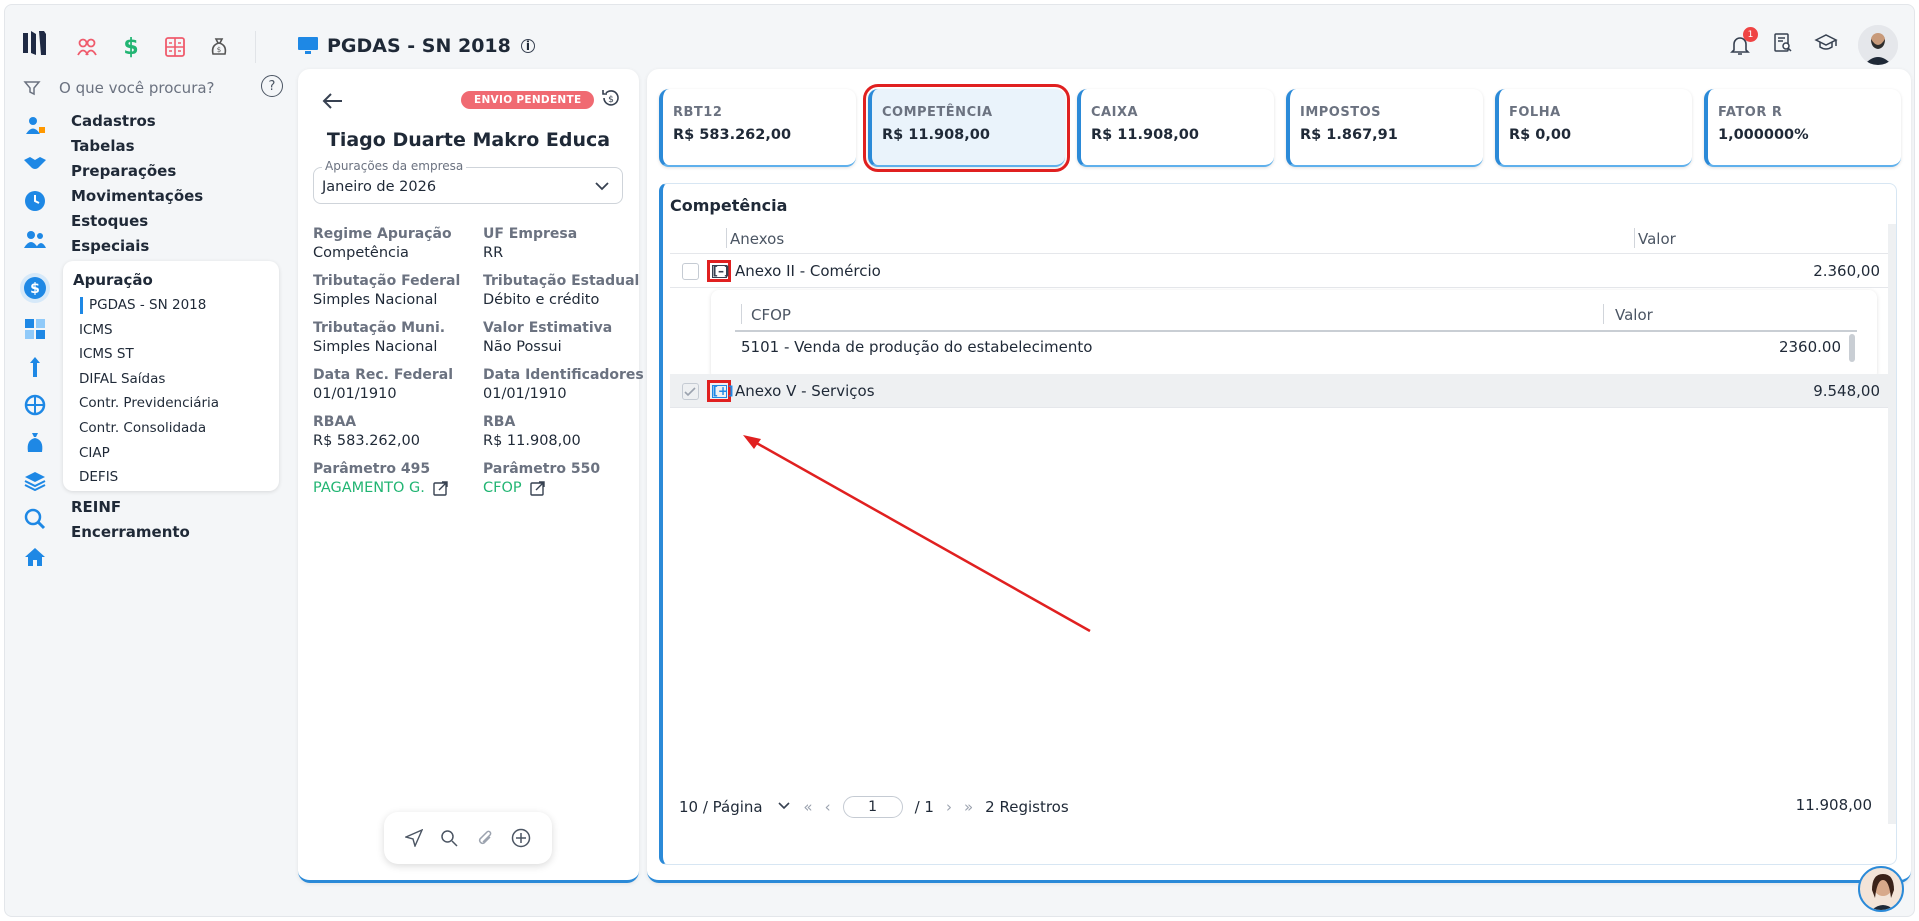  I want to click on sidebar-item-movimentacoes: Movimentações, so click(176, 196).